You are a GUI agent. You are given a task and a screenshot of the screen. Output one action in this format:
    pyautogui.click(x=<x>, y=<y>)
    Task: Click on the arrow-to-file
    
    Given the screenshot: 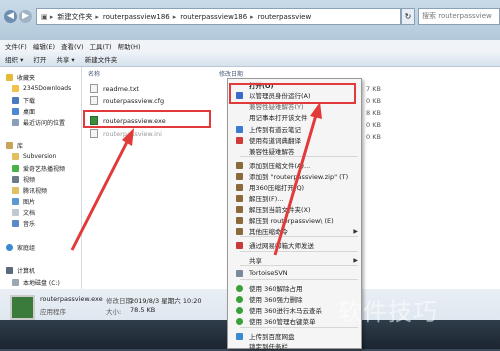 What is the action you would take?
    pyautogui.click(x=102, y=189)
    